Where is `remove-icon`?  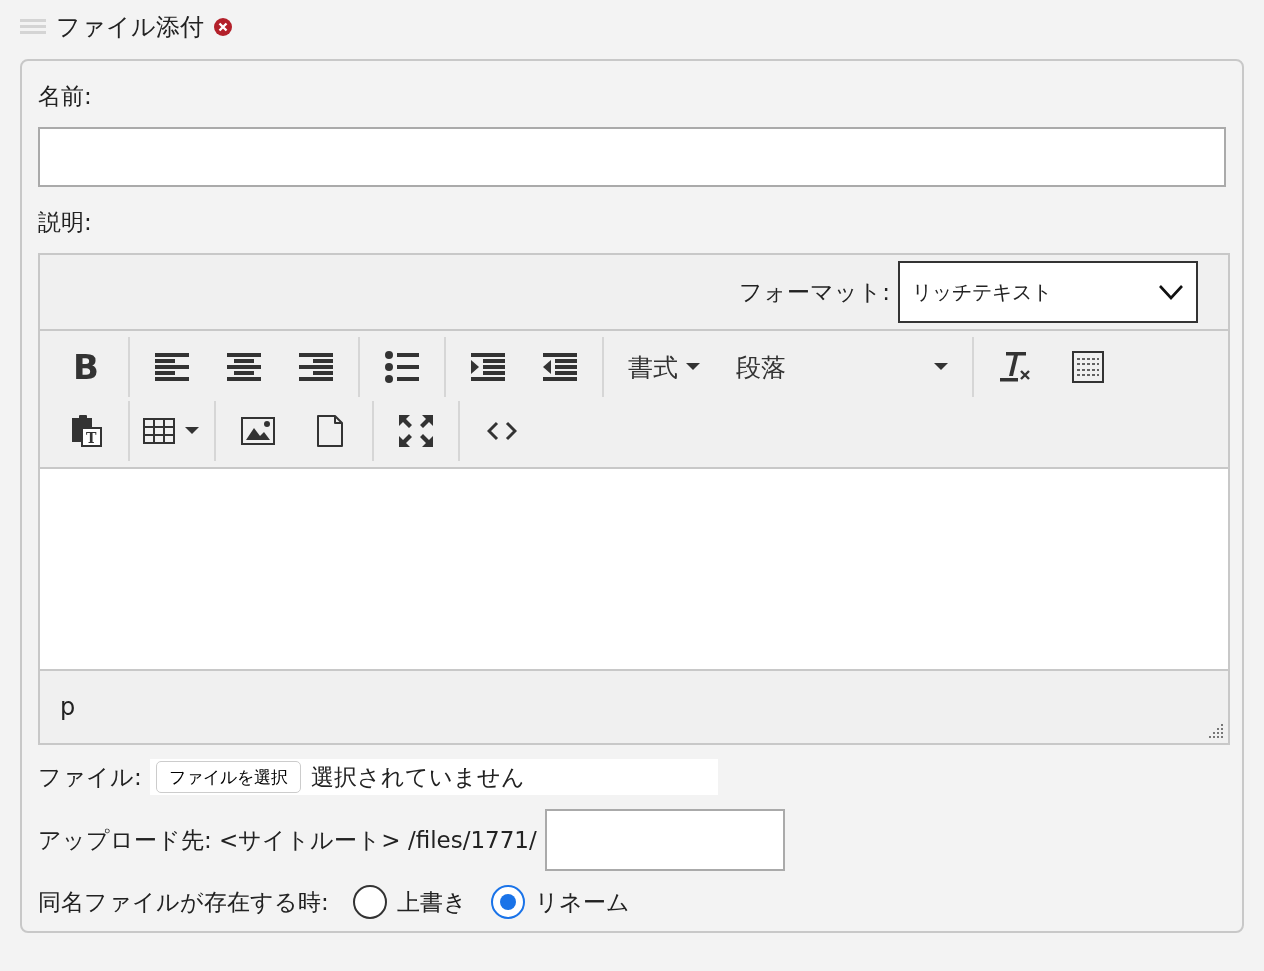
remove-icon is located at coordinates (223, 27).